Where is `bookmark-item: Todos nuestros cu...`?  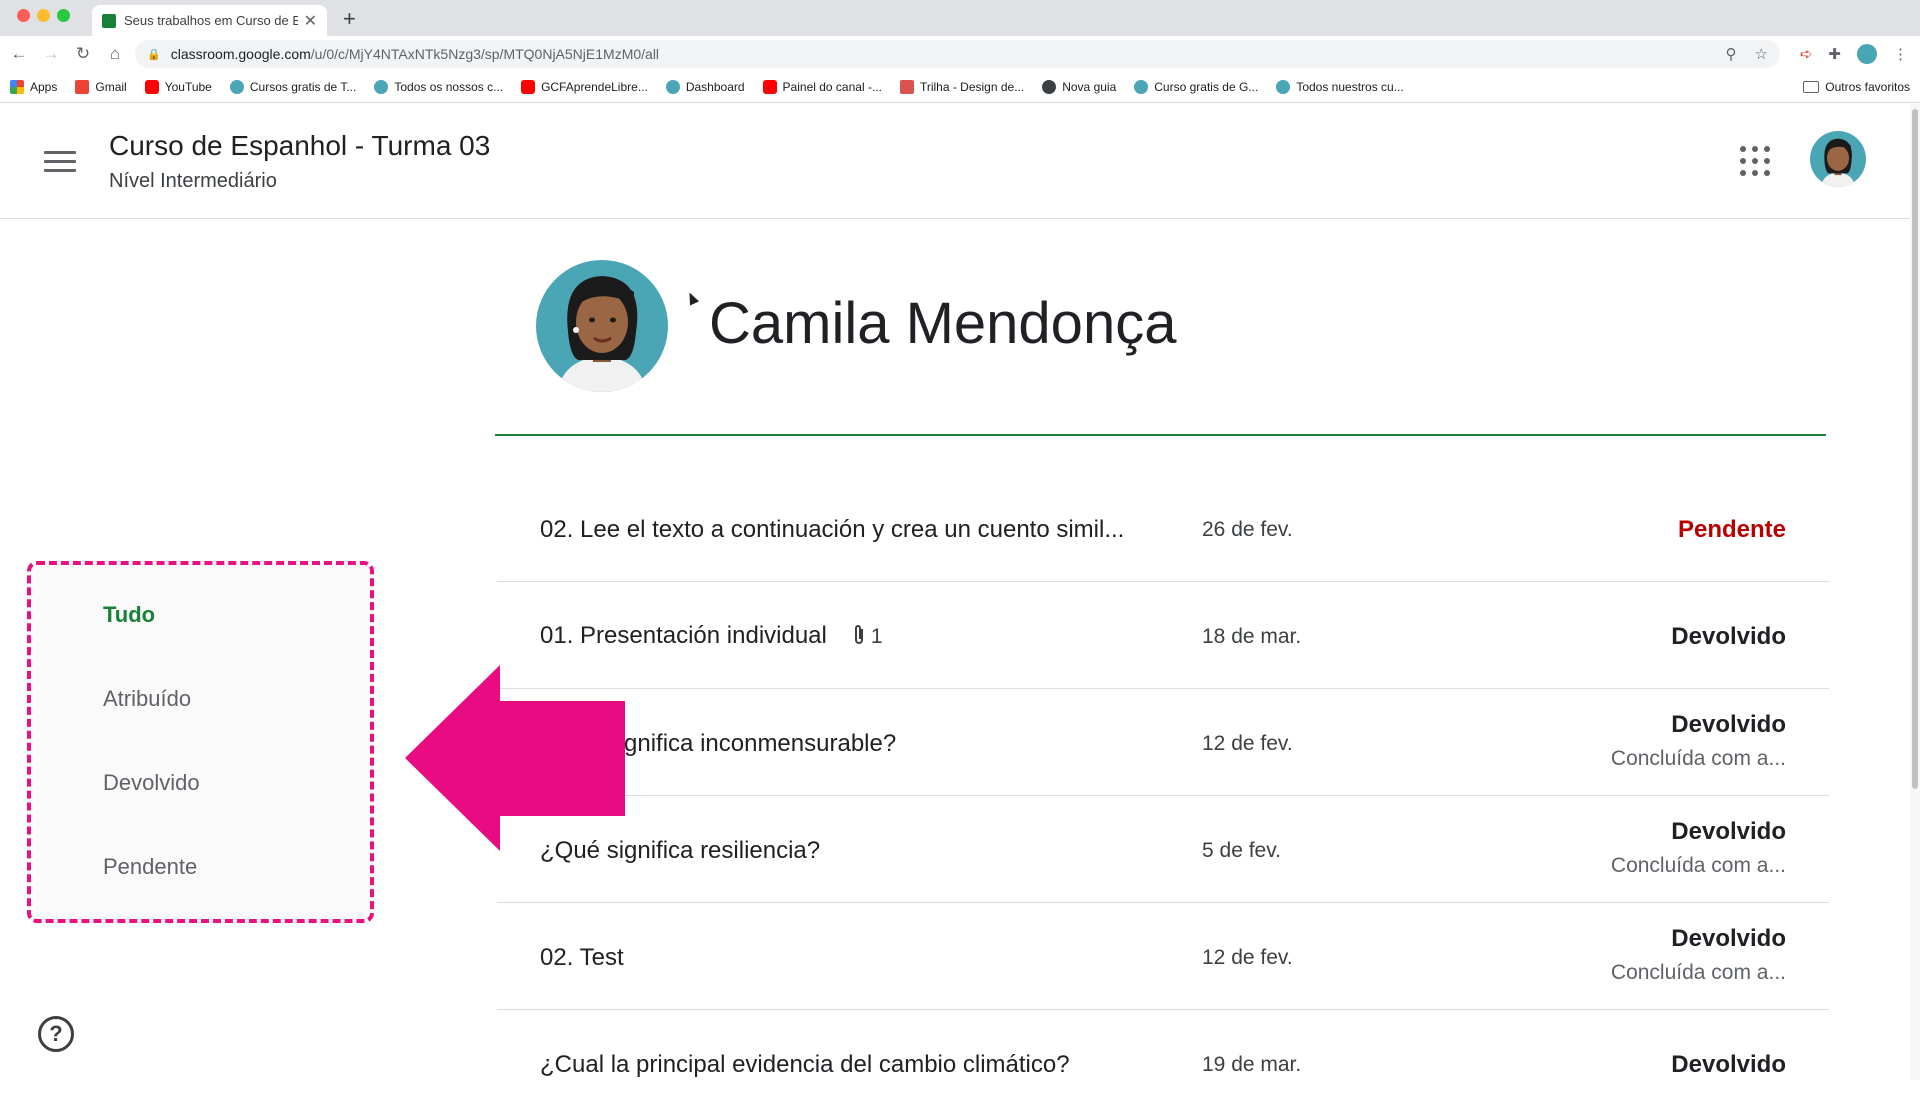 bookmark-item: Todos nuestros cu... is located at coordinates (1340, 87).